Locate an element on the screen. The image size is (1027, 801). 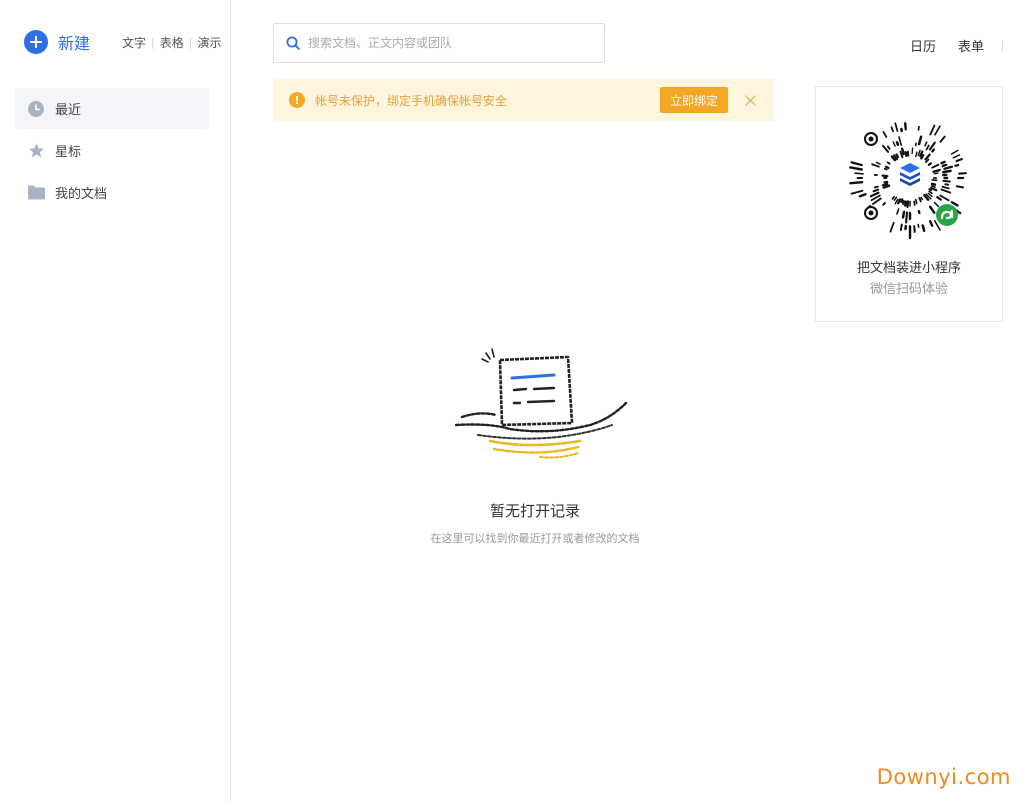
sidebar-item-label: 星标 is located at coordinates (68, 152).